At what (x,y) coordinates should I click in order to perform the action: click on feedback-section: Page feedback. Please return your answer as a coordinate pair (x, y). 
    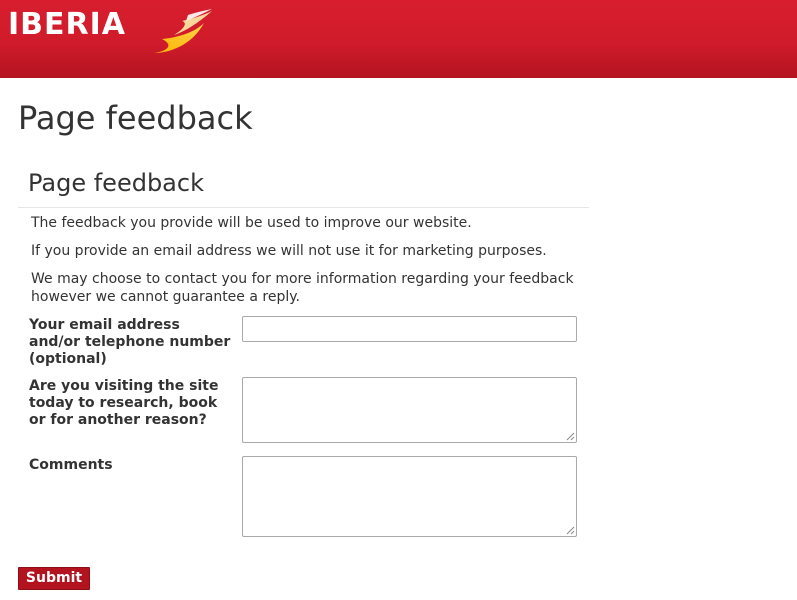
    Looking at the image, I should click on (303, 186).